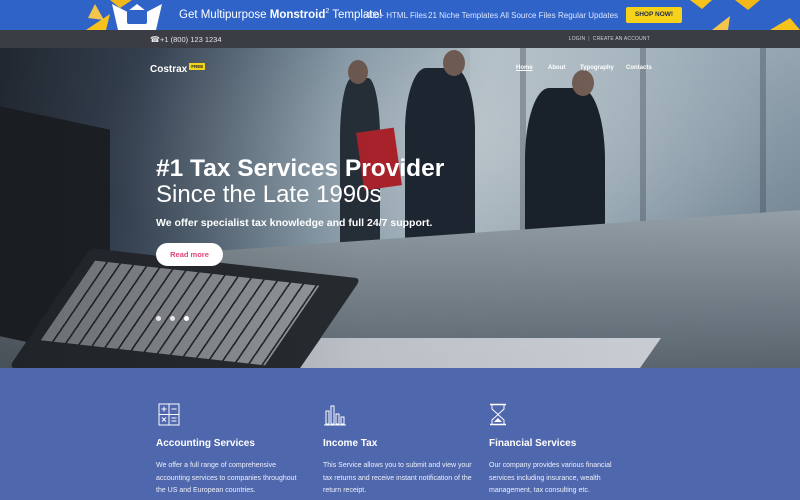  Describe the element at coordinates (205, 443) in the screenshot. I see `service-title: Accounting Services` at that location.